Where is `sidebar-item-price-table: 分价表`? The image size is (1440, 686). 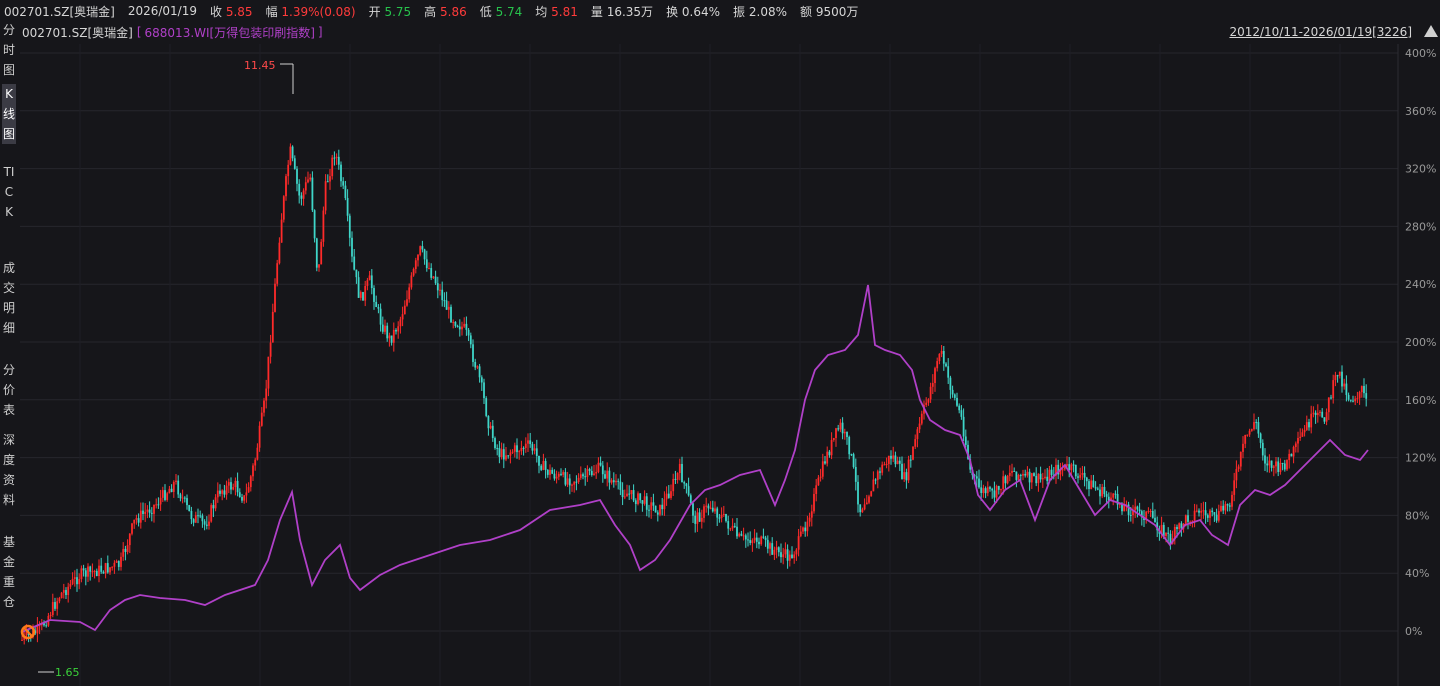
sidebar-item-price-table: 分价表 is located at coordinates (9, 390).